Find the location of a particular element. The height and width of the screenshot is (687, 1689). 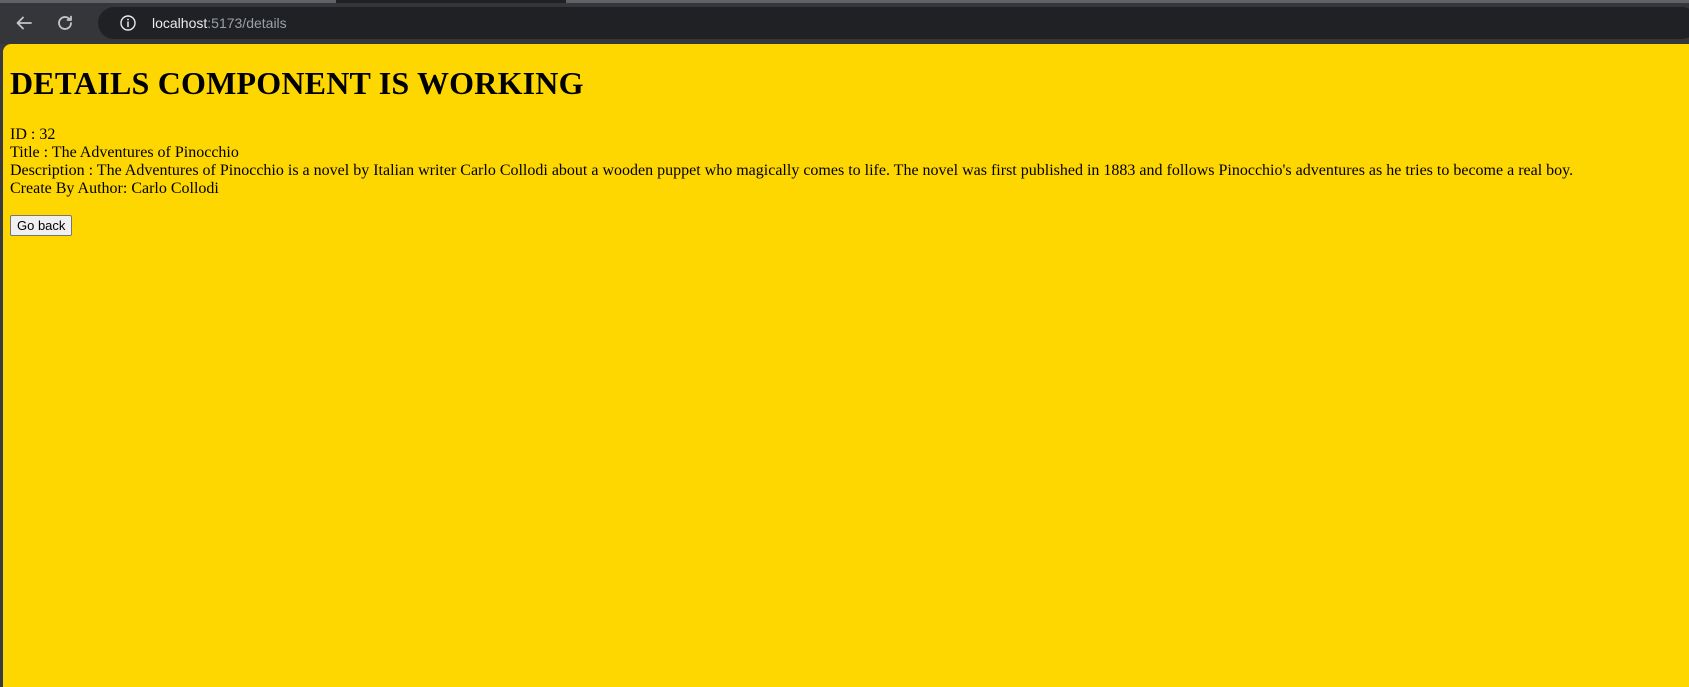

arrow-left-icon is located at coordinates (24, 23).